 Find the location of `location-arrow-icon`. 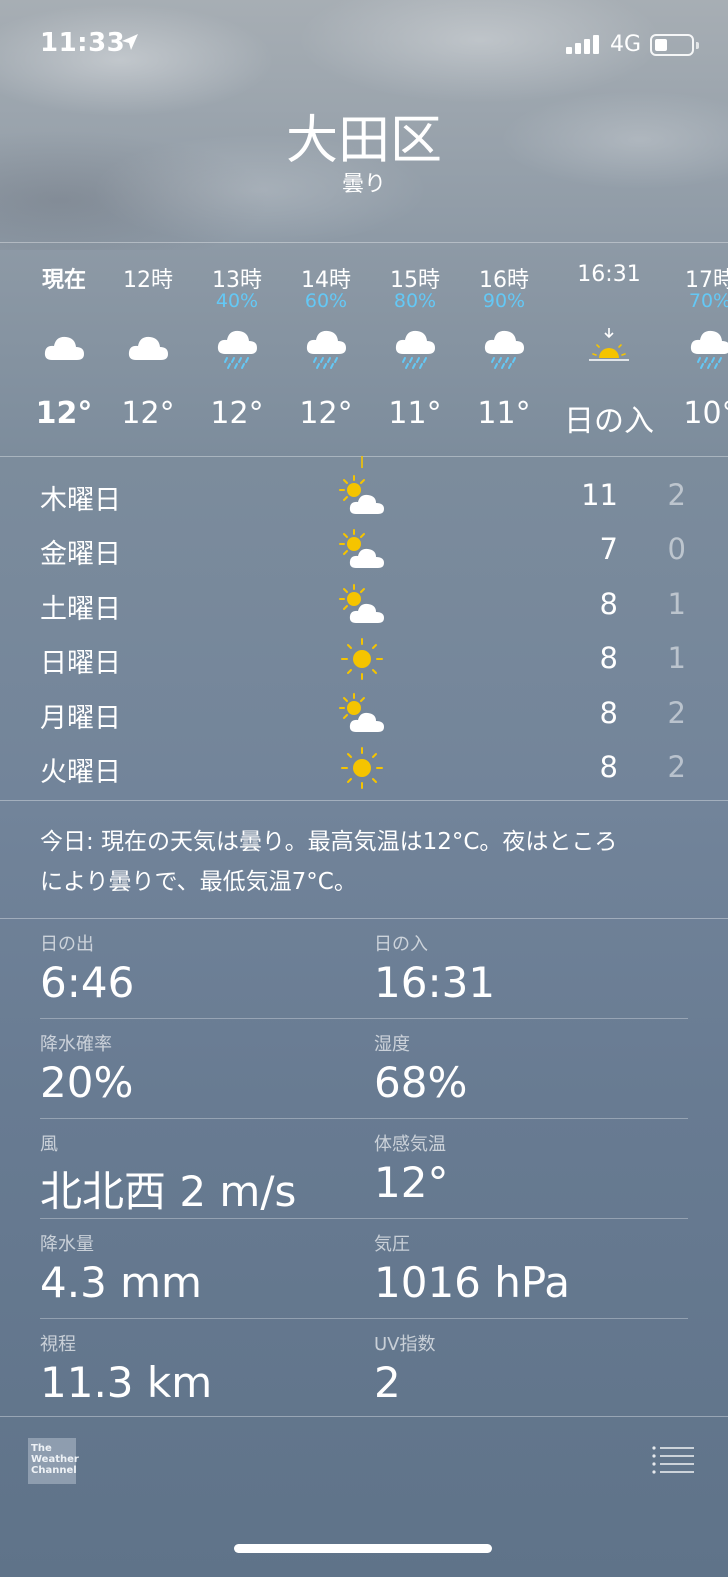

location-arrow-icon is located at coordinates (130, 42).